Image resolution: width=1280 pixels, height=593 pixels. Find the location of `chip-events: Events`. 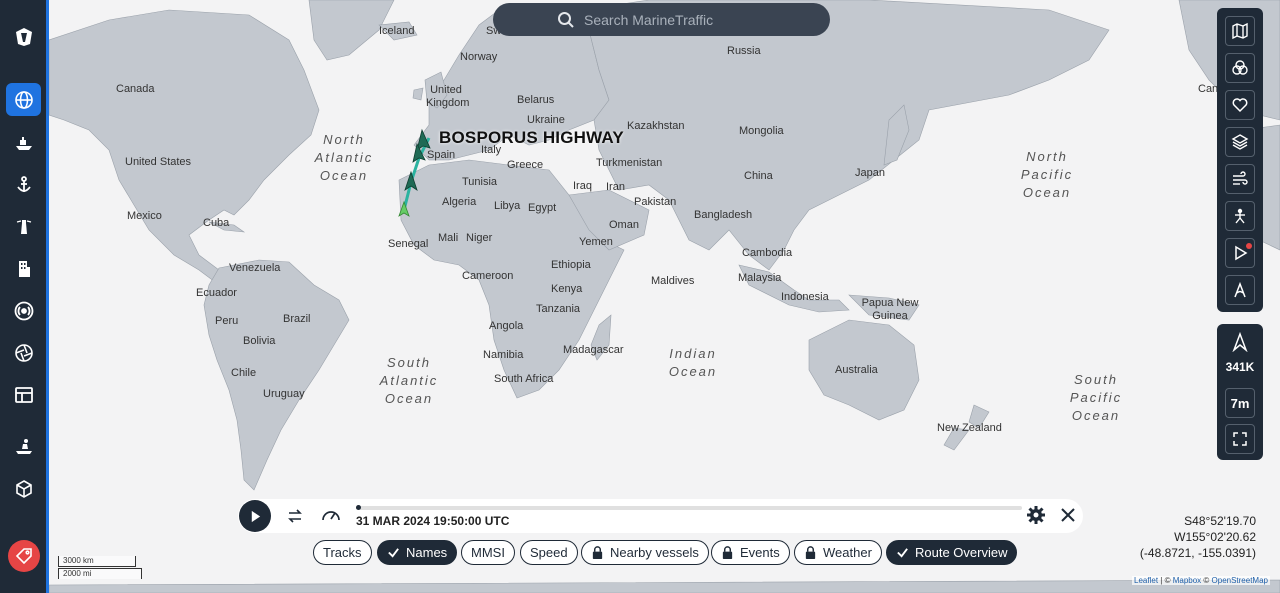

chip-events: Events is located at coordinates (750, 552).